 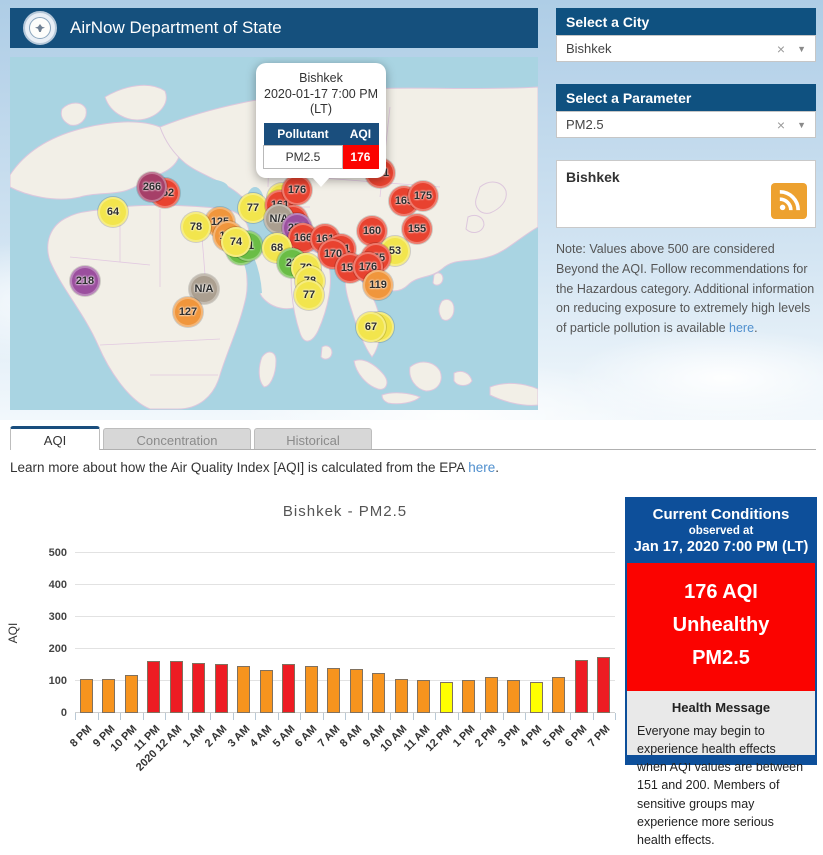 I want to click on page-title: AirNow Department of State, so click(x=176, y=27).